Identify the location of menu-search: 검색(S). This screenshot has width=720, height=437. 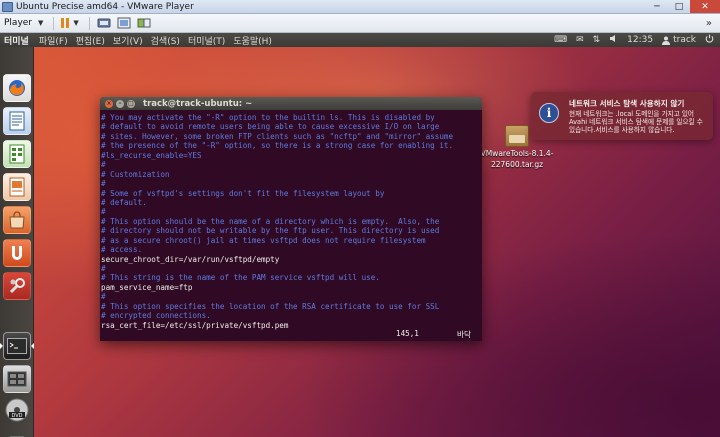
(165, 40).